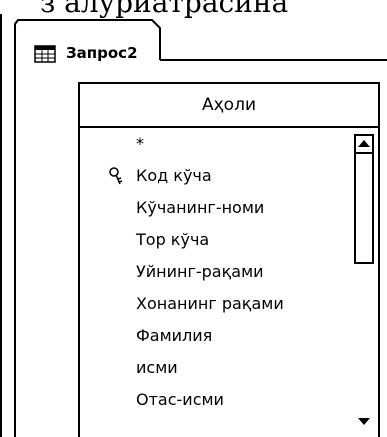  Describe the element at coordinates (180, 399) in the screenshot. I see `field-label: Отас-исми` at that location.